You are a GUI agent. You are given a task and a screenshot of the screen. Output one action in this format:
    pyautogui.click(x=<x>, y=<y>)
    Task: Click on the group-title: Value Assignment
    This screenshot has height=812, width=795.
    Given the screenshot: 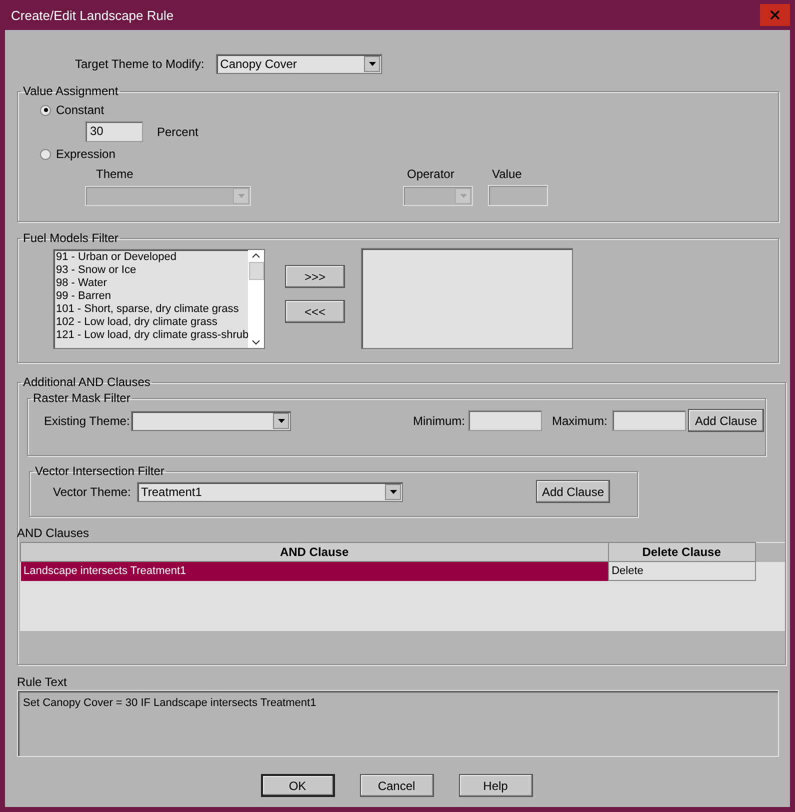 What is the action you would take?
    pyautogui.click(x=71, y=91)
    